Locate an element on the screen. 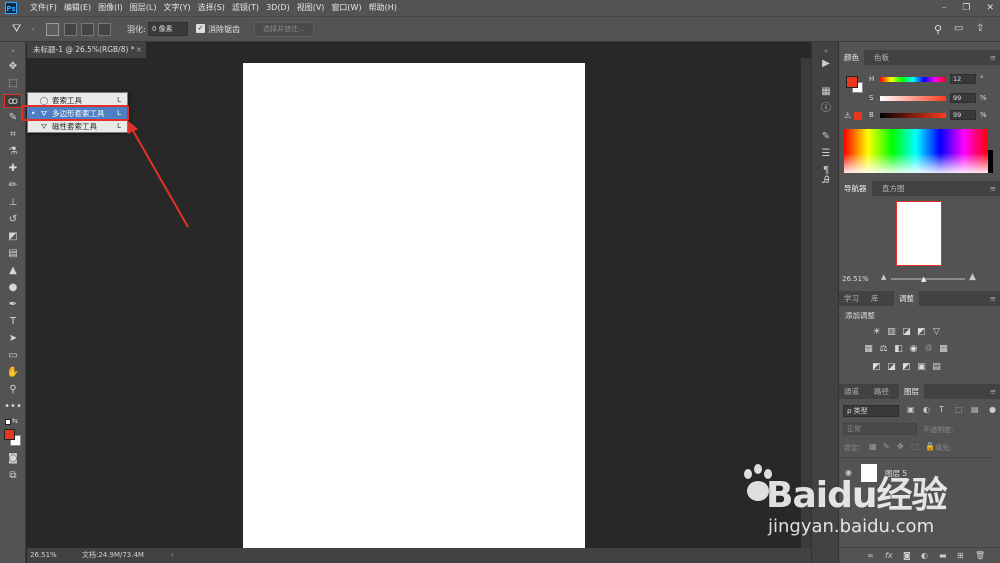 The image size is (1000, 563). workspace-icon: ▭ is located at coordinates (958, 28).